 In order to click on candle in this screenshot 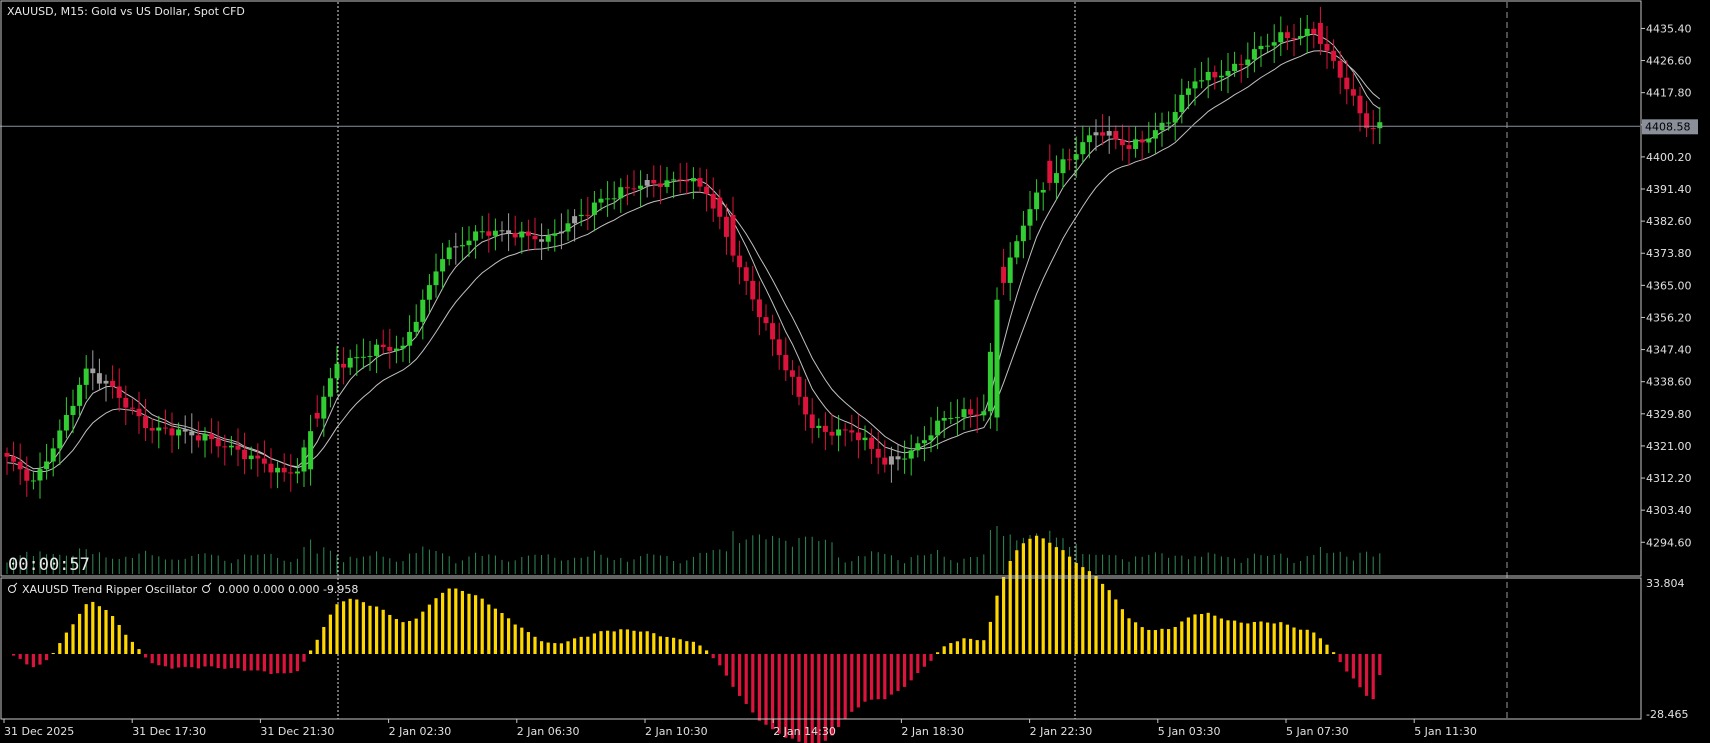, I will do `click(997, 359)`.